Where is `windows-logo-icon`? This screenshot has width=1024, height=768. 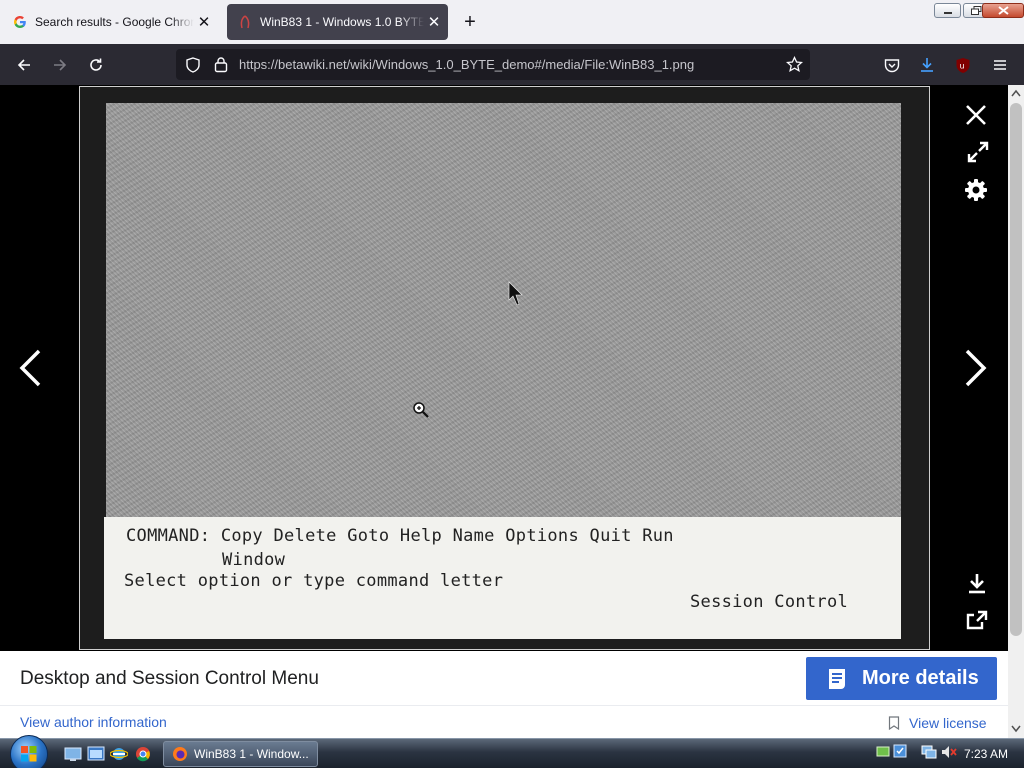 windows-logo-icon is located at coordinates (29, 754).